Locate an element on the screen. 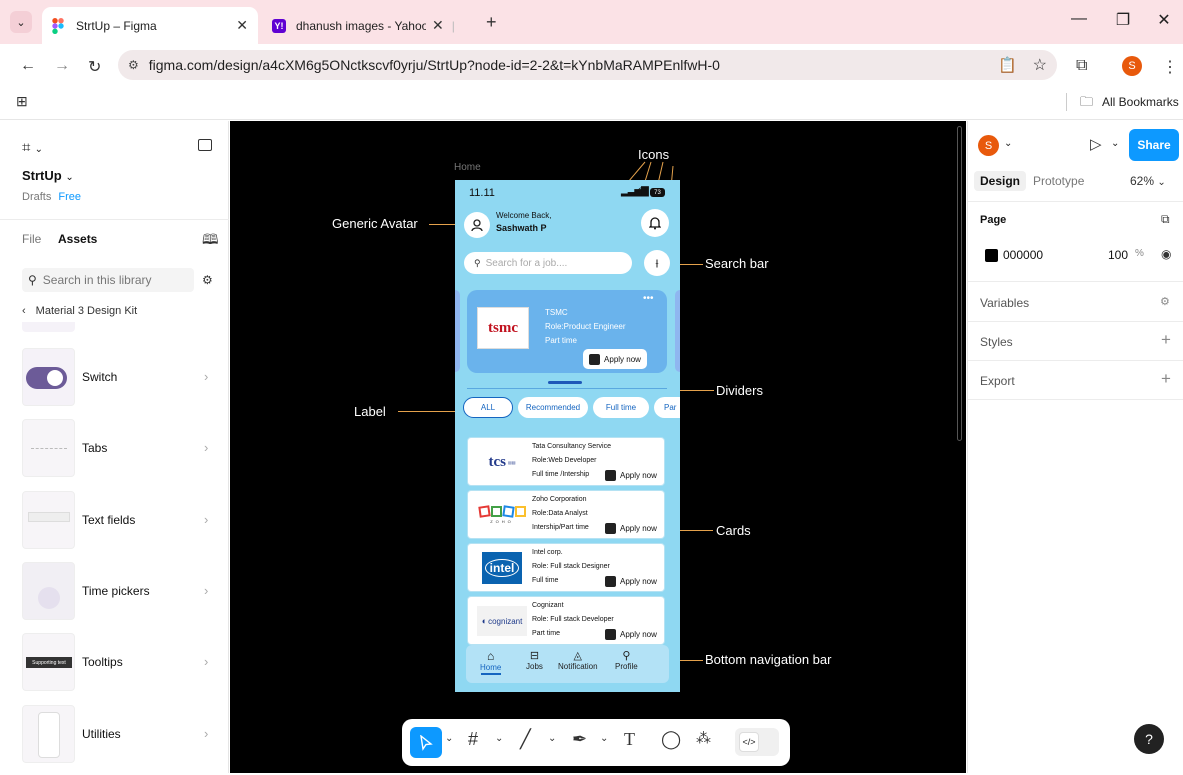 This screenshot has height=775, width=1183. library-book-icon: 🕮 is located at coordinates (210, 241).